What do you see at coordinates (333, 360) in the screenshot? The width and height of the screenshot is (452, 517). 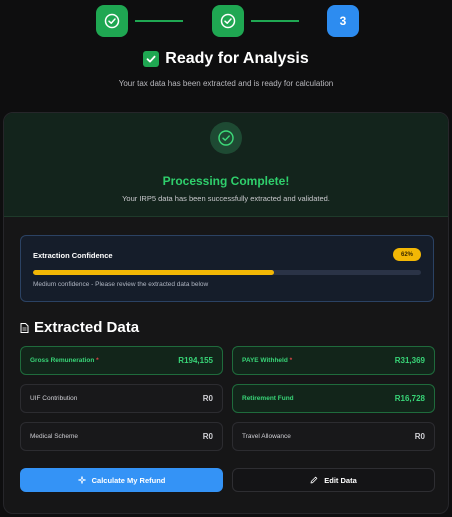 I see `field-paye-withheld: PAYE Withheld * R31,369` at bounding box center [333, 360].